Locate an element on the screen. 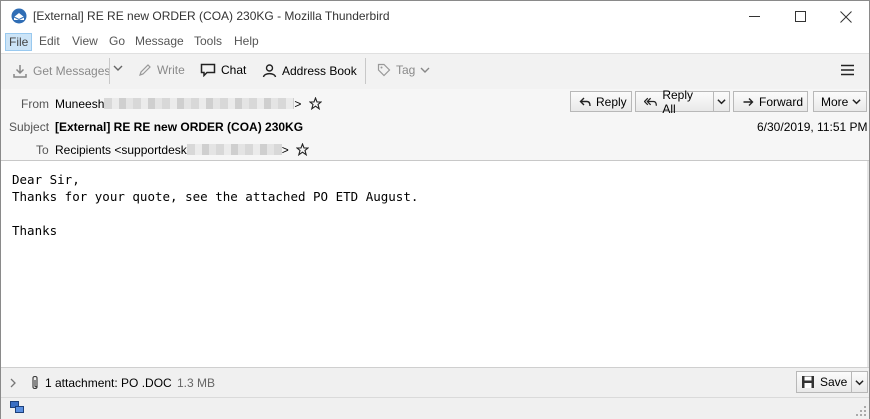  paperclip-icon is located at coordinates (35, 382).